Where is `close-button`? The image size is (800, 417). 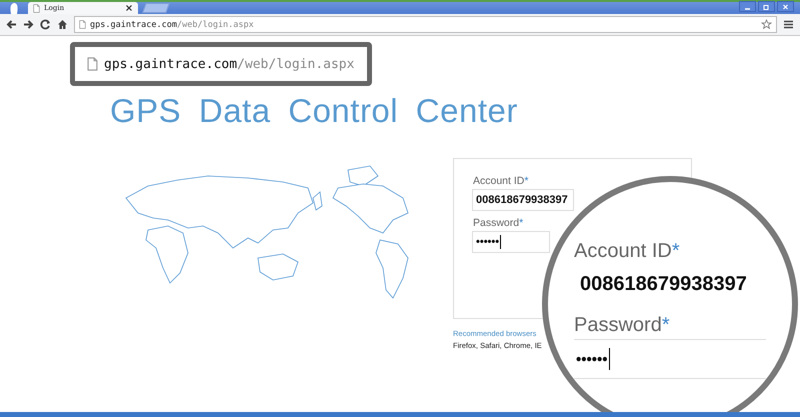
close-button is located at coordinates (785, 6).